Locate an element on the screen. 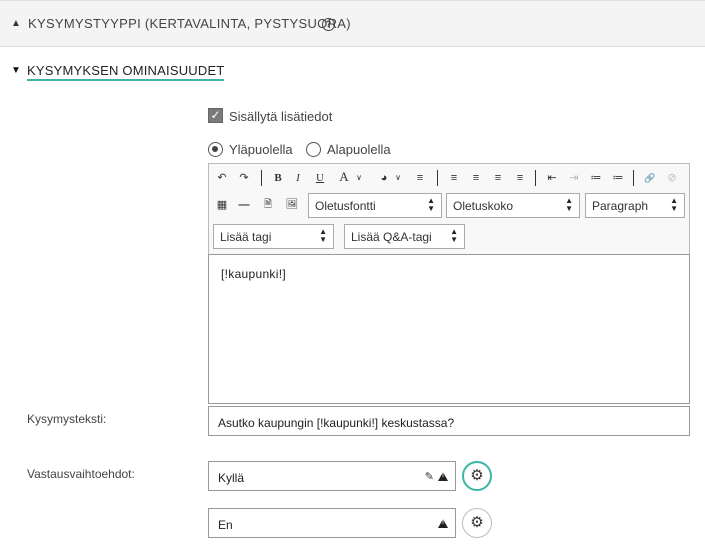 Image resolution: width=705 pixels, height=553 pixels. align-right-icon: ≡ is located at coordinates (498, 178).